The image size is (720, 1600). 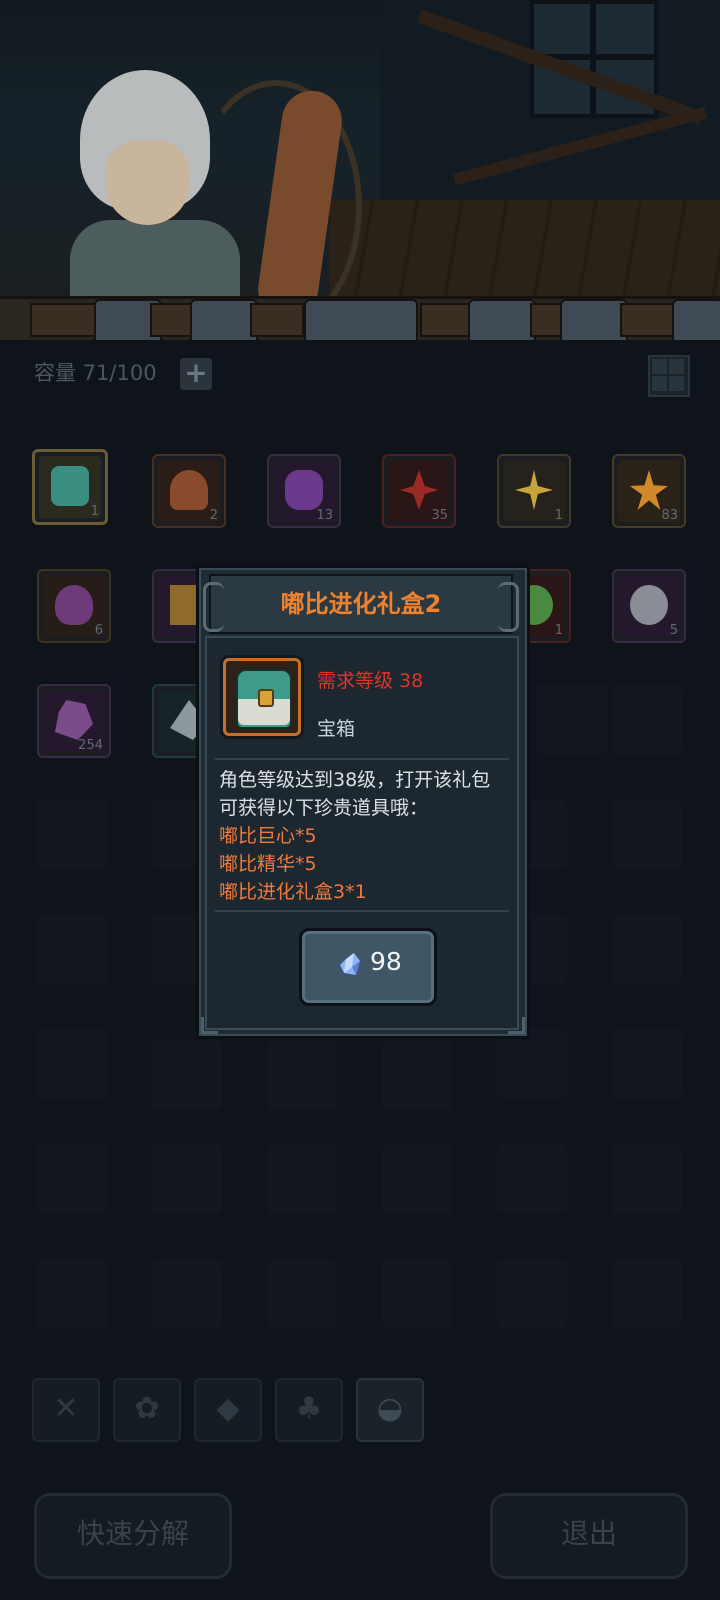 What do you see at coordinates (525, 255) in the screenshot?
I see `wooden-floor` at bounding box center [525, 255].